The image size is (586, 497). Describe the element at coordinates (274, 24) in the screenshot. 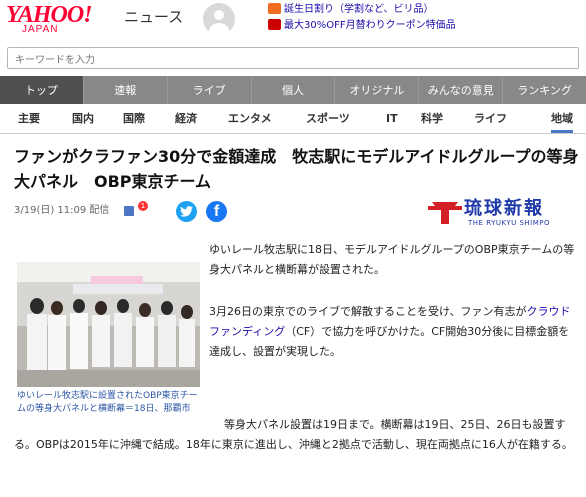

I see `coupon-icon` at that location.